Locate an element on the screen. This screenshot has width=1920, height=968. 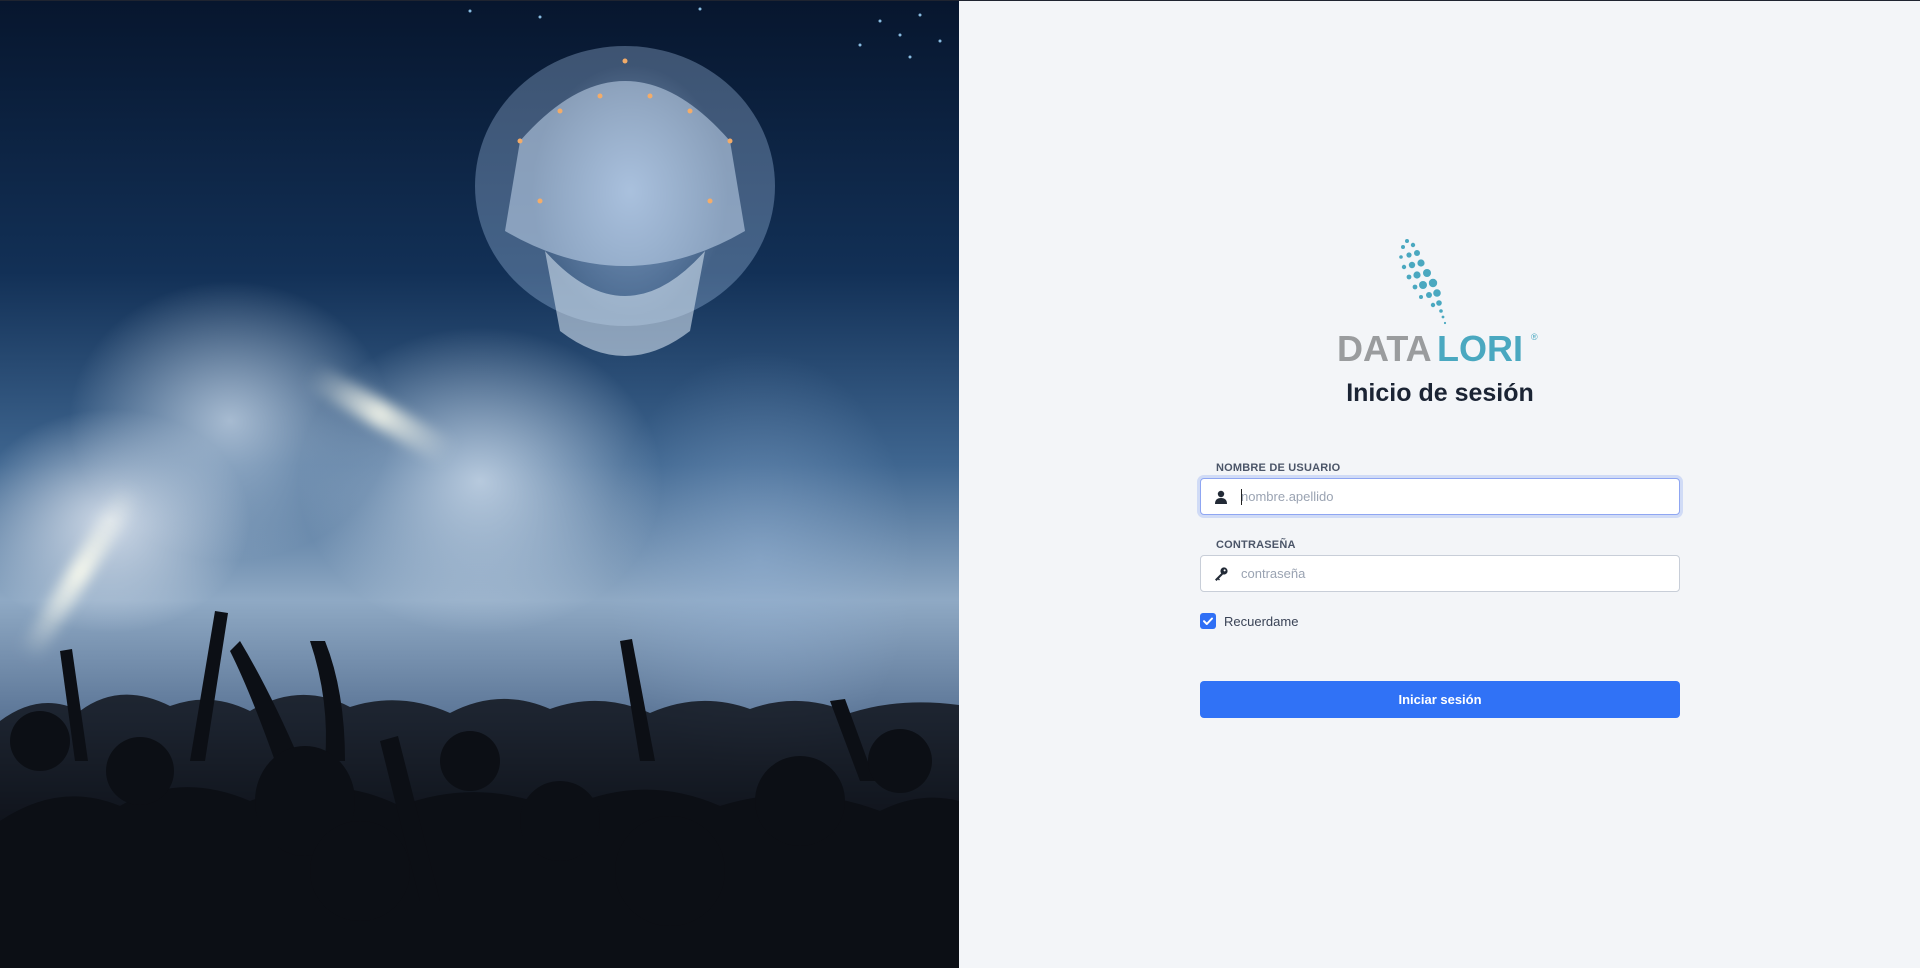
remember-label: Recuerdame is located at coordinates (1261, 621).